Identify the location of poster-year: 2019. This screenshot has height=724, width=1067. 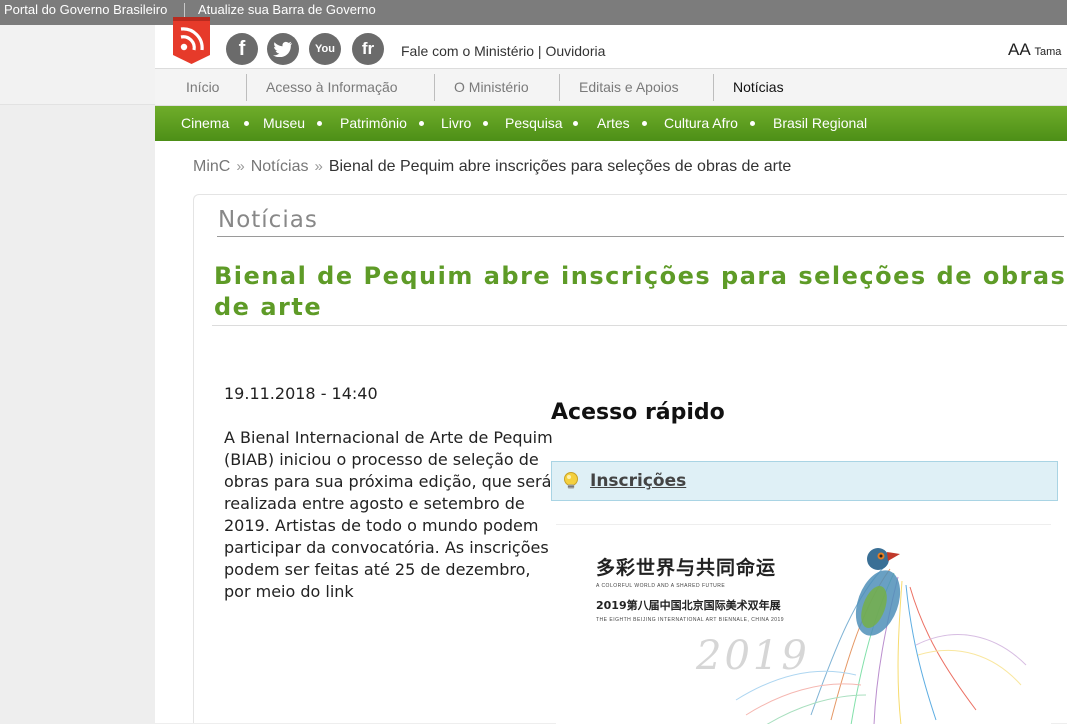
(753, 656).